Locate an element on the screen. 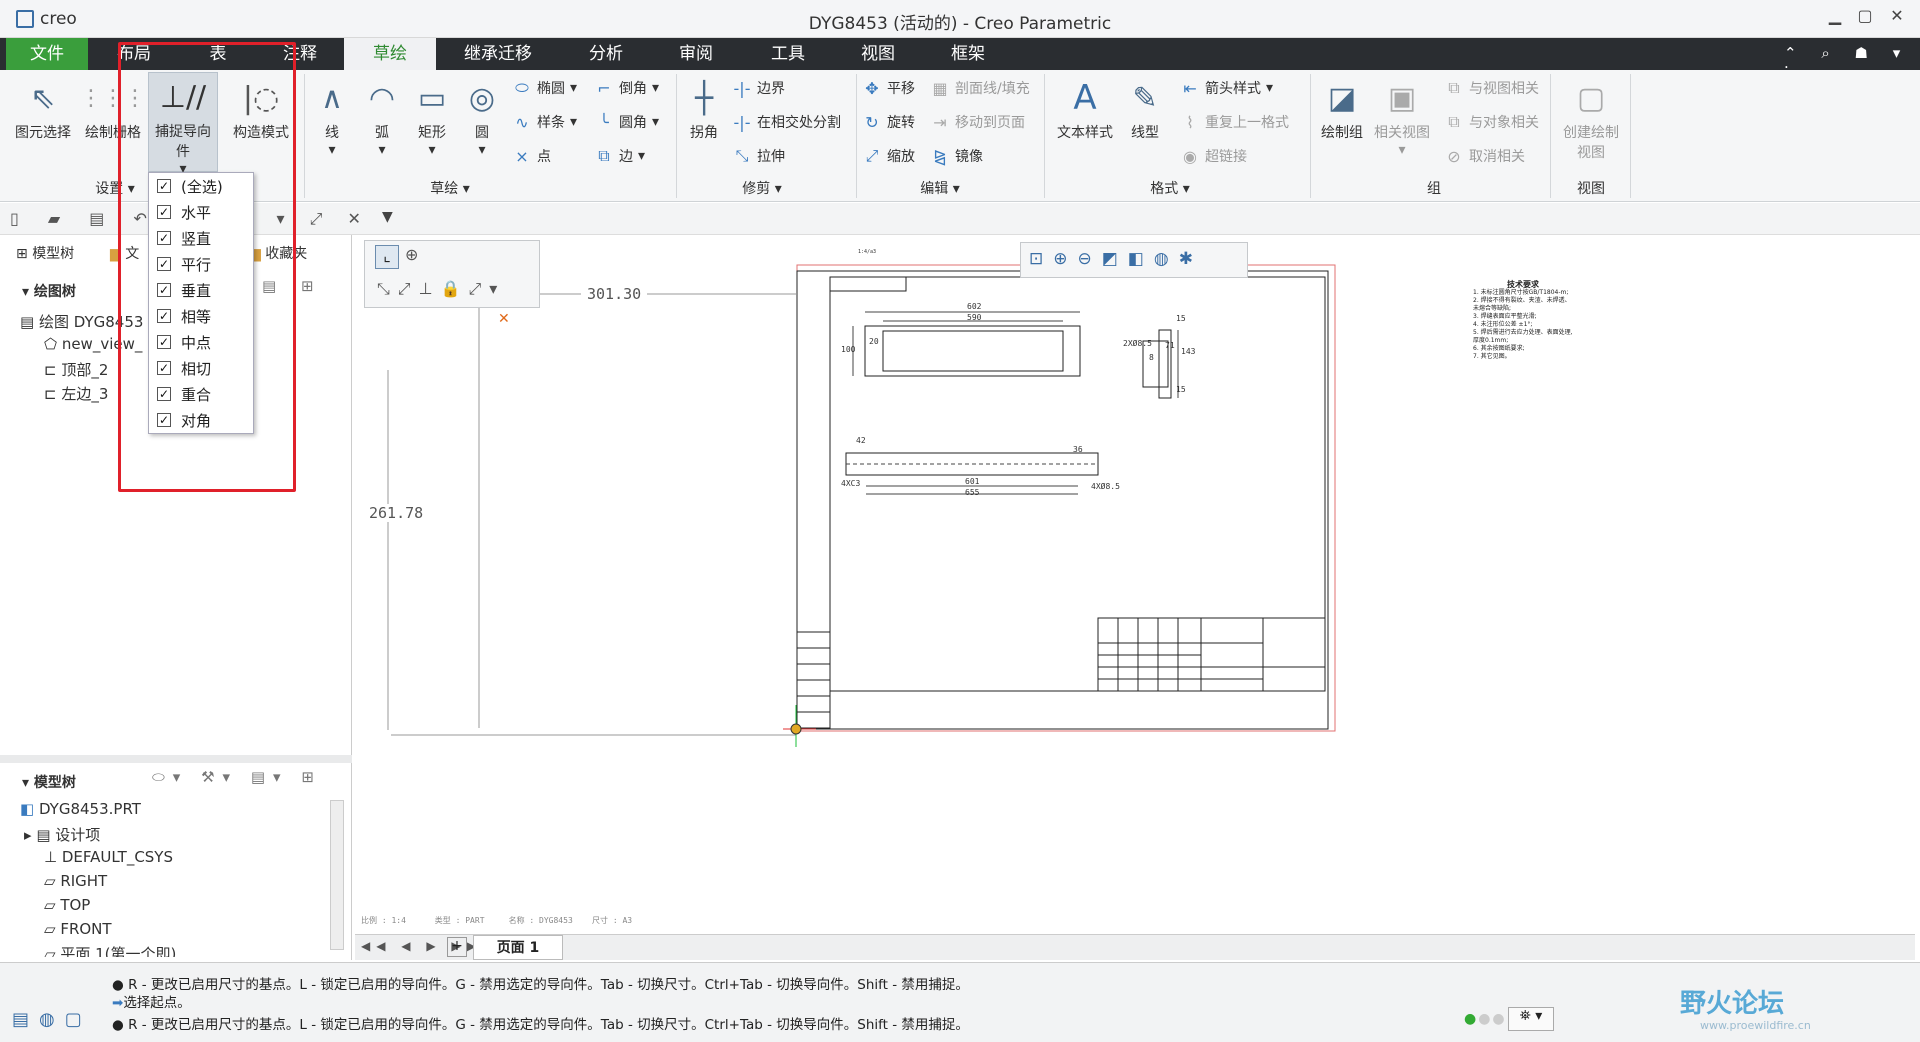 The image size is (1920, 1042). model-tree-item: ▱ RIGHT is located at coordinates (75, 881).